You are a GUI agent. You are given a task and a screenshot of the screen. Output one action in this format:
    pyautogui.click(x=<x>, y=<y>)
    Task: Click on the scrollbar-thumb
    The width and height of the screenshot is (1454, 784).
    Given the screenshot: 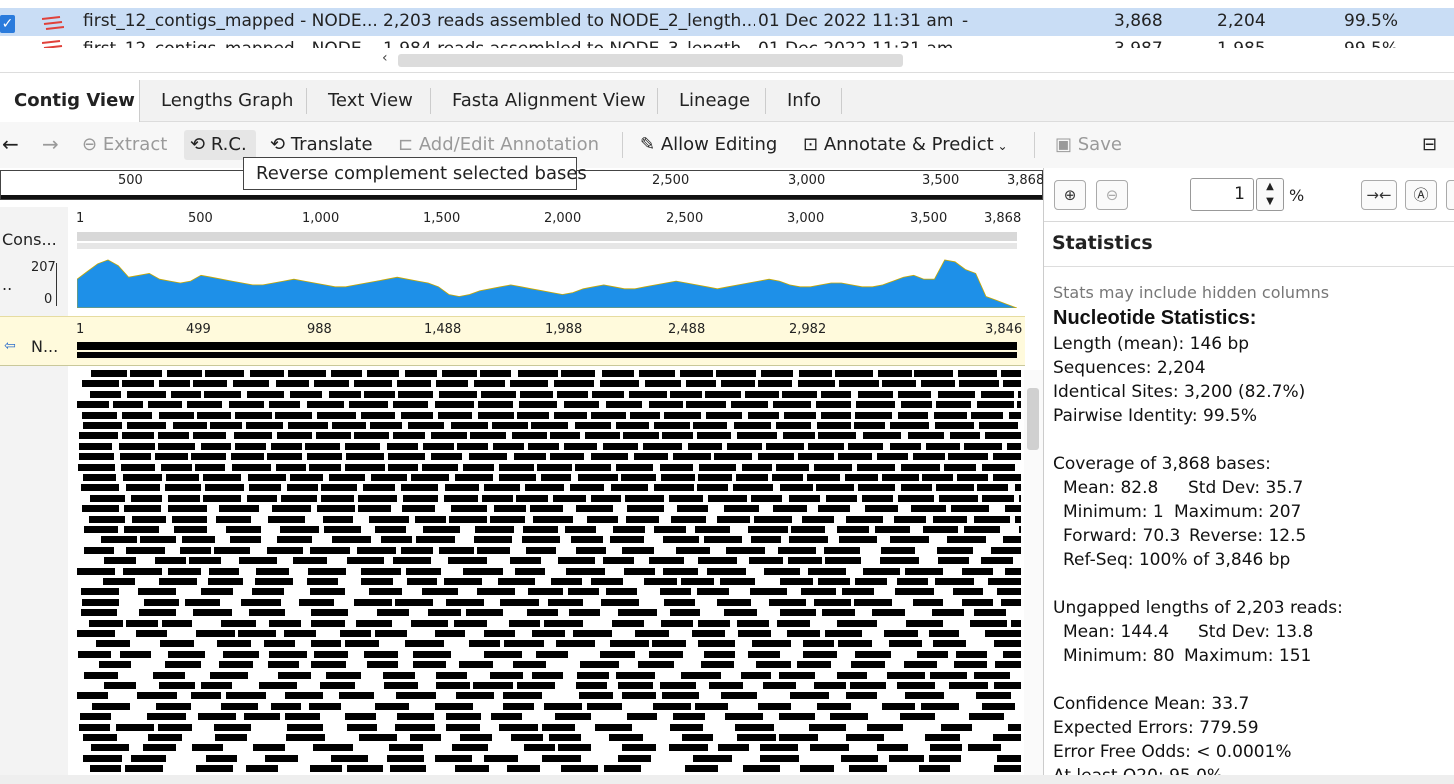 What is the action you would take?
    pyautogui.click(x=650, y=60)
    